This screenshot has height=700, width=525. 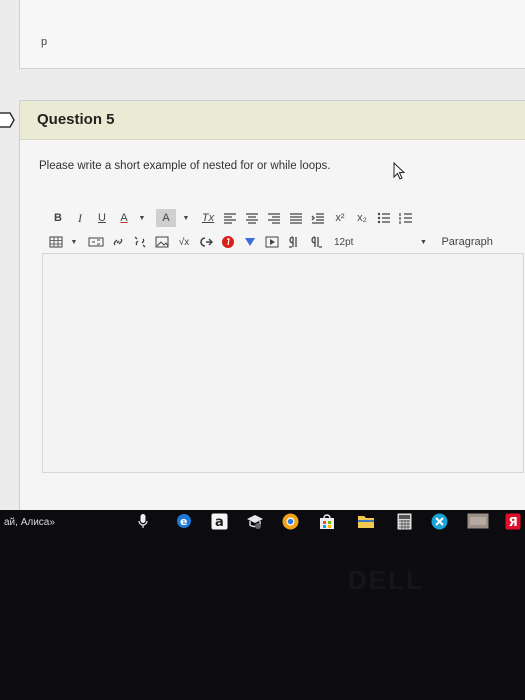 I want to click on block-format-dropdown-icon: ▼, so click(x=423, y=242).